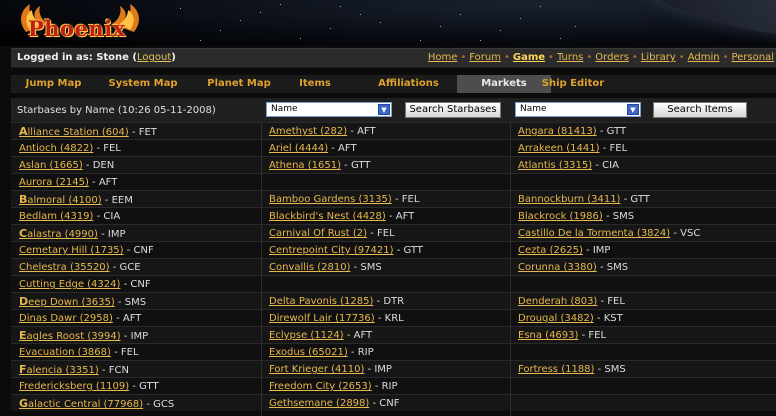 Image resolution: width=776 pixels, height=416 pixels. What do you see at coordinates (389, 318) in the screenshot?
I see `affiliation-code: - KRL` at bounding box center [389, 318].